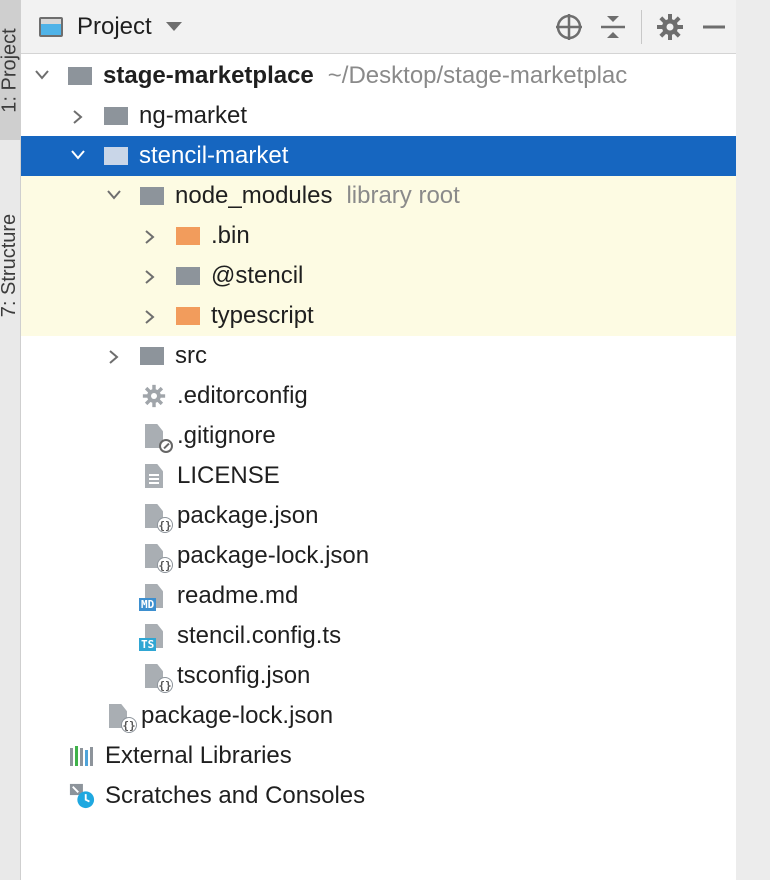  What do you see at coordinates (378, 476) in the screenshot?
I see `tree-row-license: LICENSE` at bounding box center [378, 476].